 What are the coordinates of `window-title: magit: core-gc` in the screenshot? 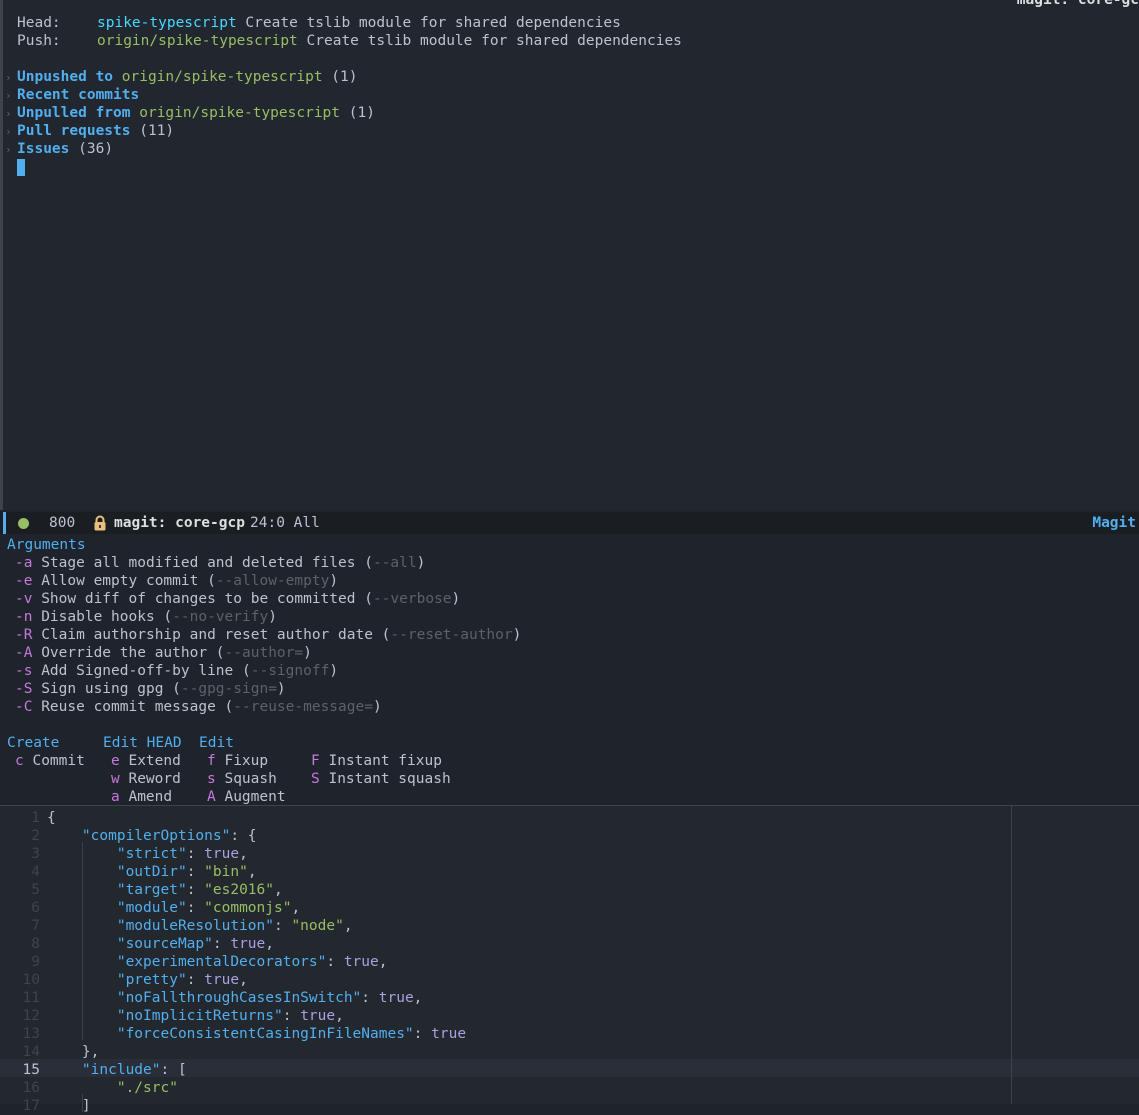 It's located at (1077, 4).